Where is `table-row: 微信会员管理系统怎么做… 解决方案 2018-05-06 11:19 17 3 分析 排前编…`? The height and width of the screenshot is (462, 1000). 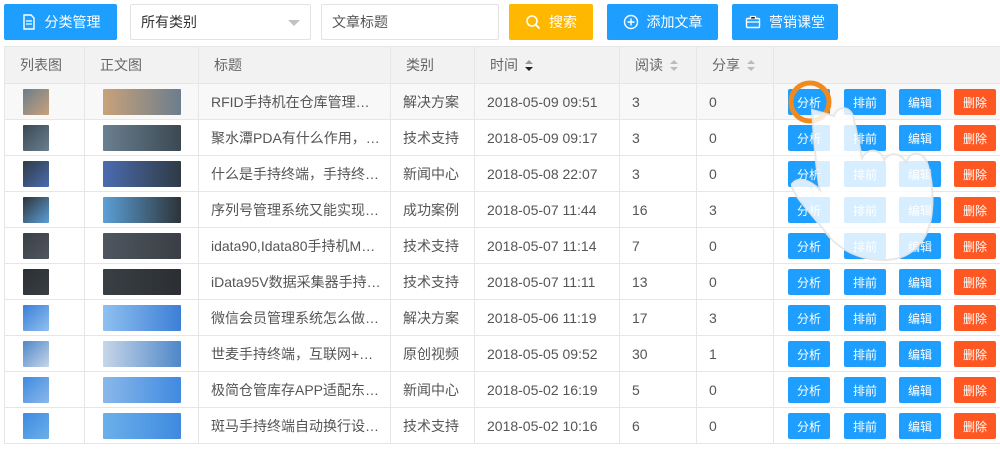
table-row: 微信会员管理系统怎么做… 解决方案 2018-05-06 11:19 17 3 分析 排前编… is located at coordinates (502, 317).